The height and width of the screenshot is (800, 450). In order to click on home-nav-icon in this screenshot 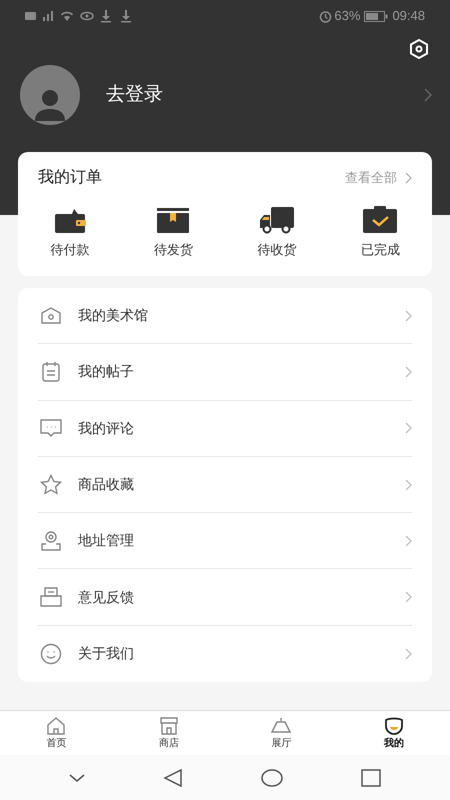, I will do `click(272, 777)`.